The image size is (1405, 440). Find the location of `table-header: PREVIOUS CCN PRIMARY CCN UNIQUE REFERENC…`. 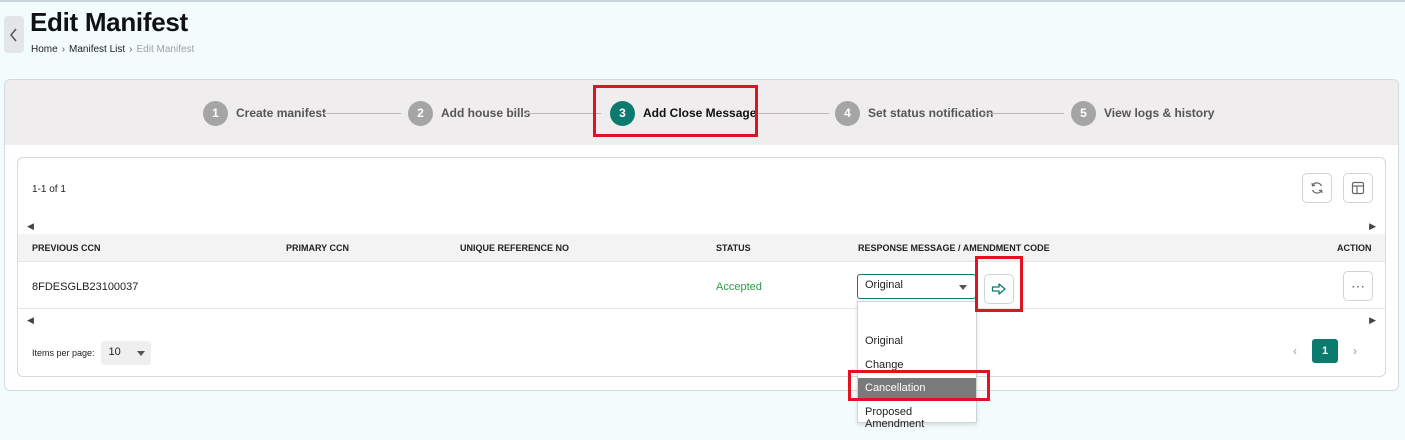

table-header: PREVIOUS CCN PRIMARY CCN UNIQUE REFERENC… is located at coordinates (701, 248).